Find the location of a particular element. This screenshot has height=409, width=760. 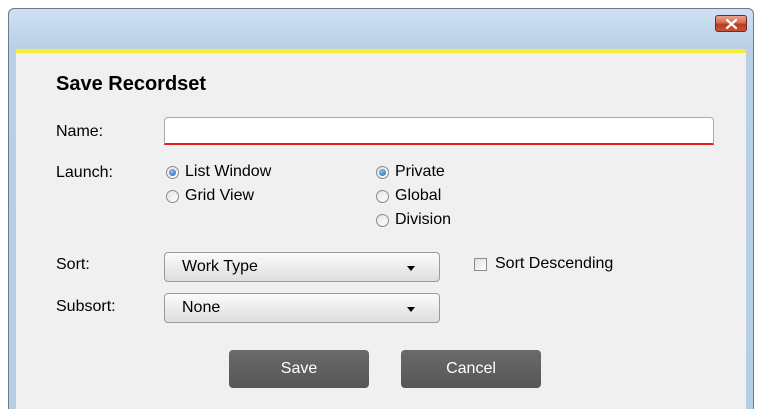

radio-global-indicator is located at coordinates (382, 196).